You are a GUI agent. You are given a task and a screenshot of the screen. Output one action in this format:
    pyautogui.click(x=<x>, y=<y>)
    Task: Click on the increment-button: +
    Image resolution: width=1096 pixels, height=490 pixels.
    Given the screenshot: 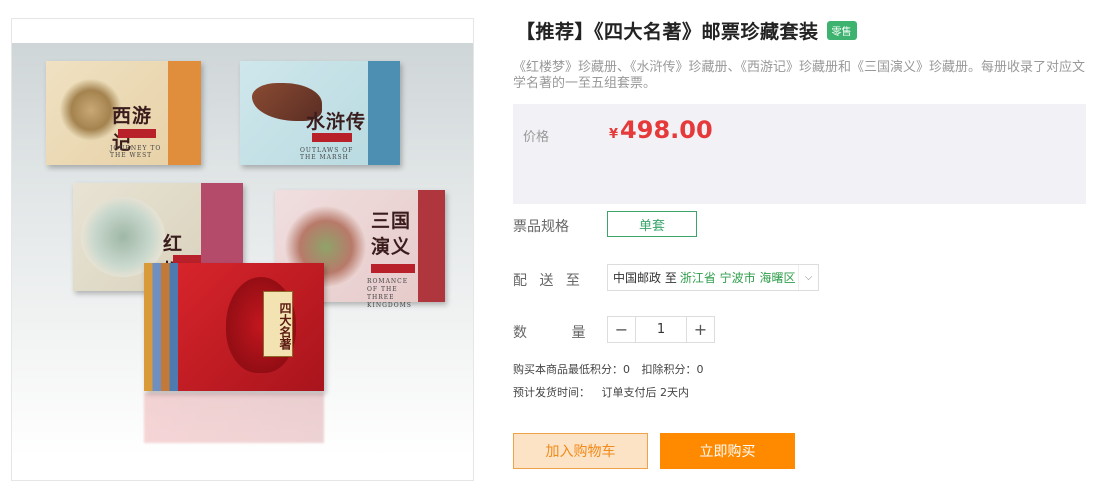 What is the action you would take?
    pyautogui.click(x=700, y=329)
    